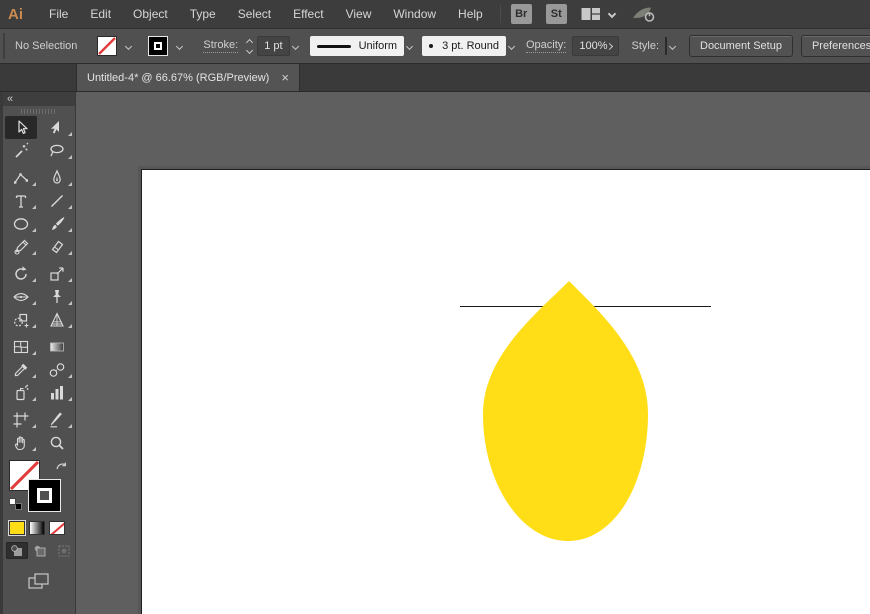 This screenshot has height=614, width=870. What do you see at coordinates (57, 419) in the screenshot?
I see `slice-tool` at bounding box center [57, 419].